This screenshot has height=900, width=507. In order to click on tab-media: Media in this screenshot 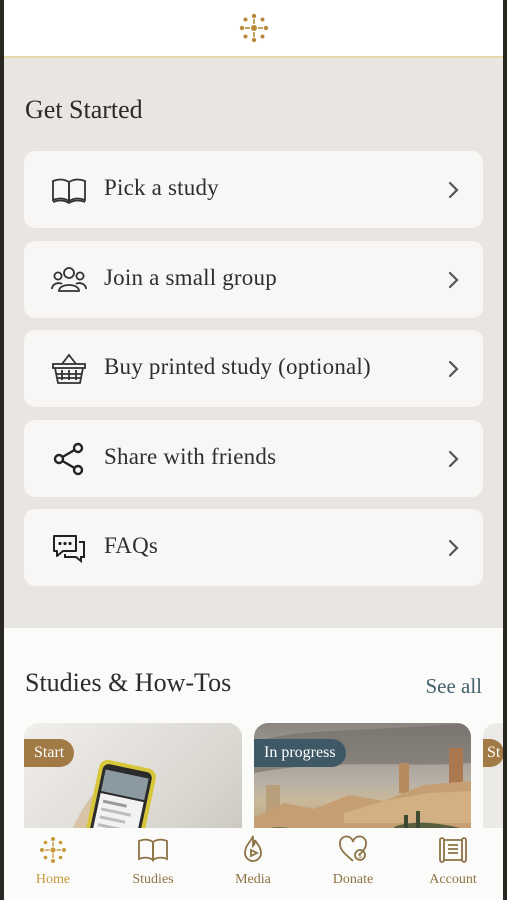, I will do `click(253, 864)`.